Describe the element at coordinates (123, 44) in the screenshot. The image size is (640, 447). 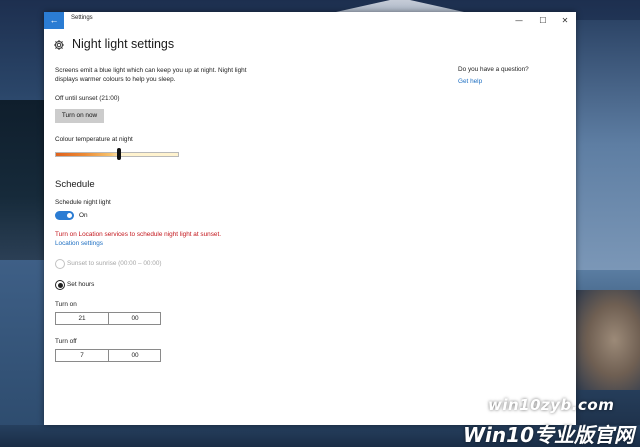
I see `page-title: Night light settings` at that location.